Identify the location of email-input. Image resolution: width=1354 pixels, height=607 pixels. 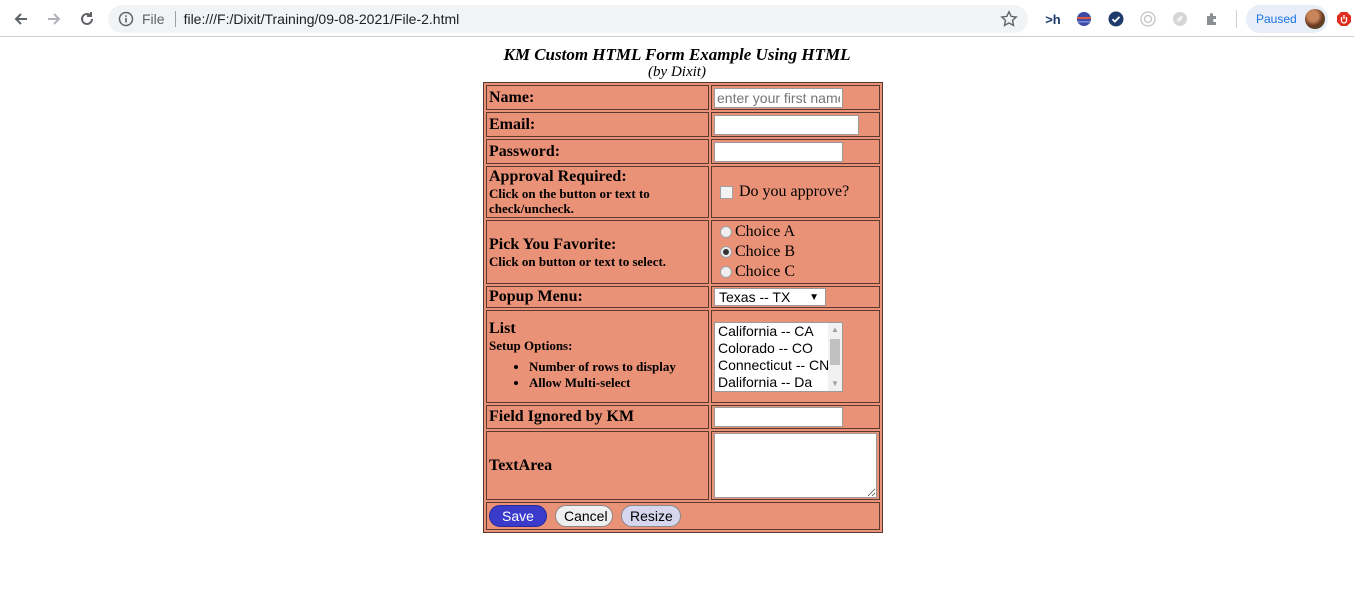
(786, 124).